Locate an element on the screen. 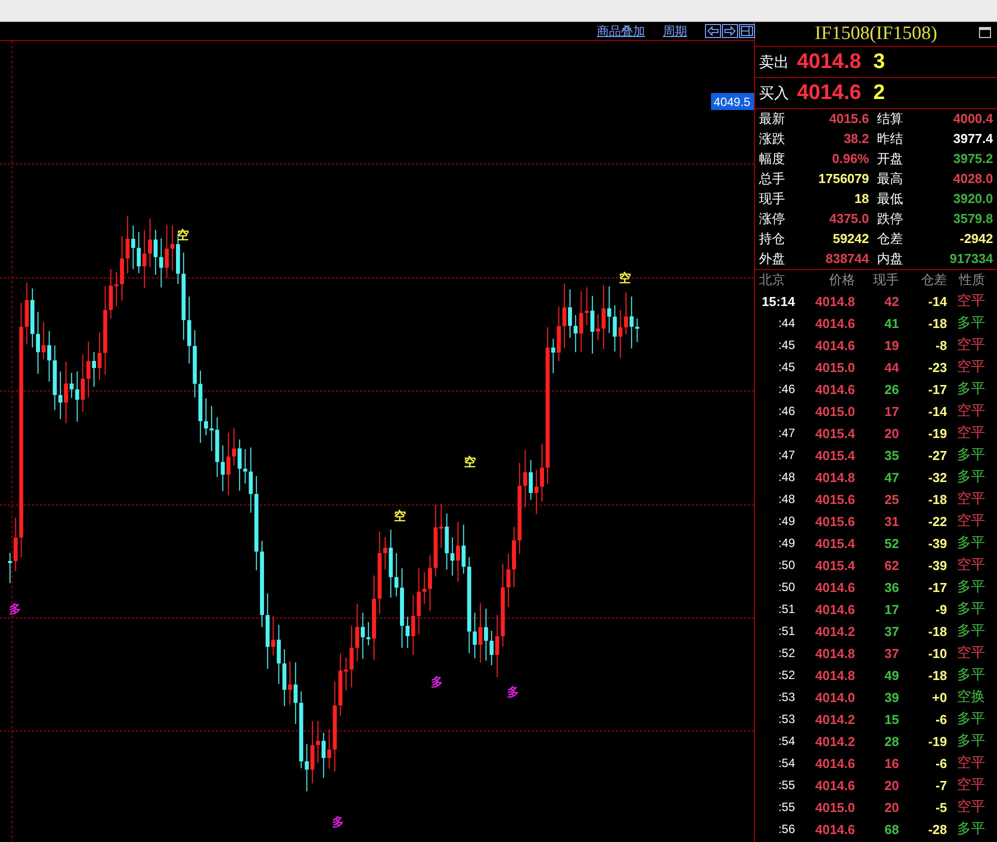 Image resolution: width=997 pixels, height=842 pixels. stat-value: 59242 is located at coordinates (850, 239).